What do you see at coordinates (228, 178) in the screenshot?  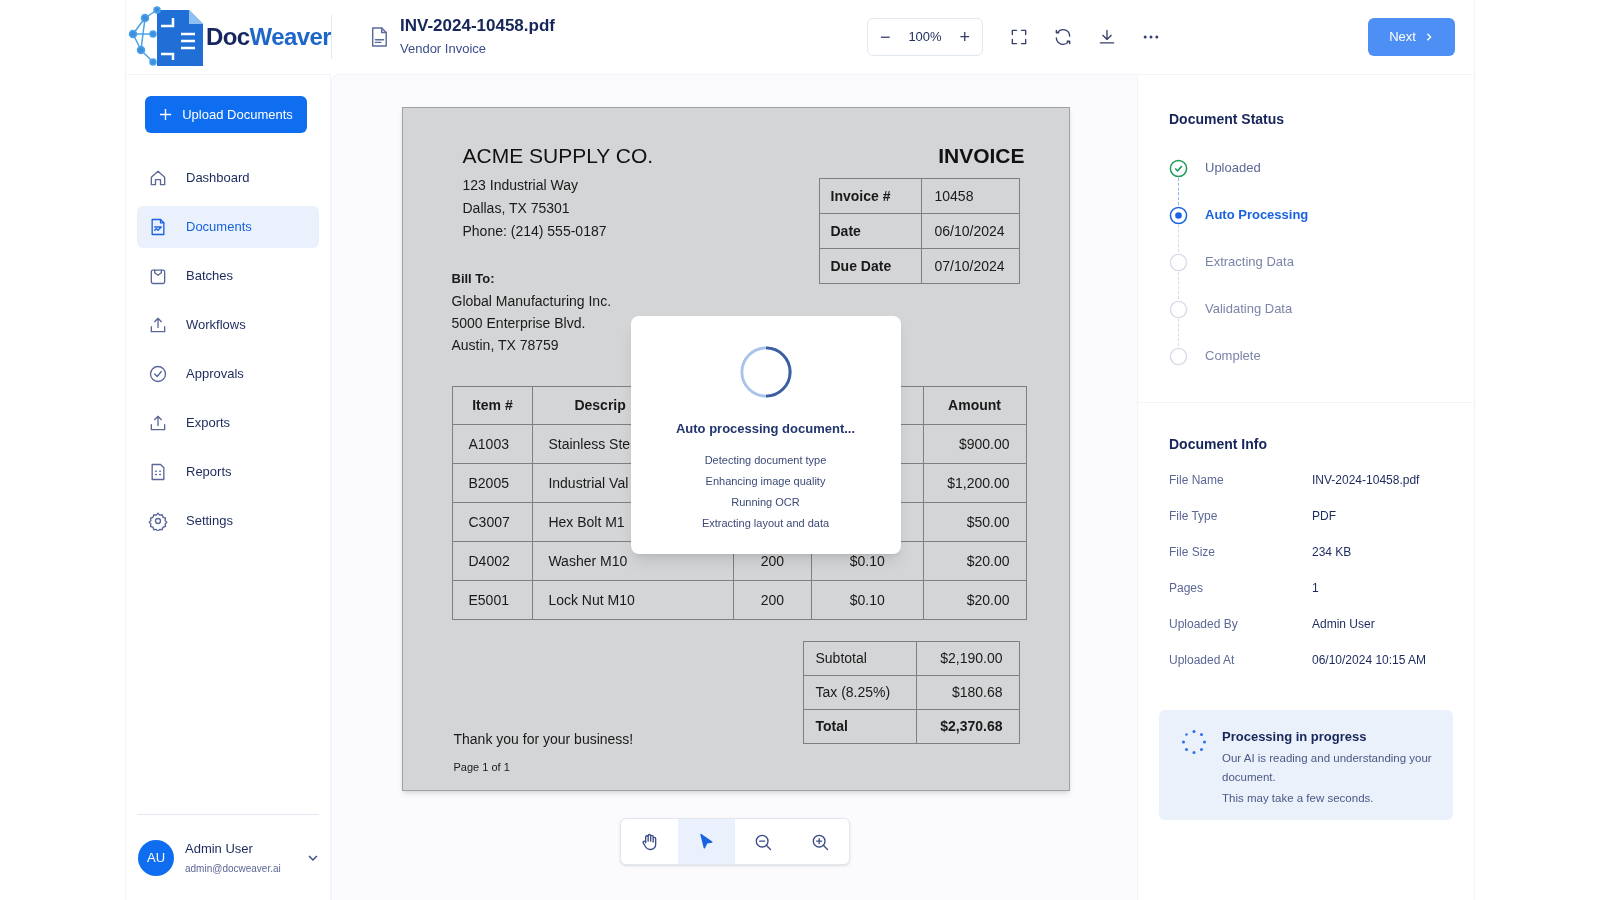 I see `nav-item: Dashboard` at bounding box center [228, 178].